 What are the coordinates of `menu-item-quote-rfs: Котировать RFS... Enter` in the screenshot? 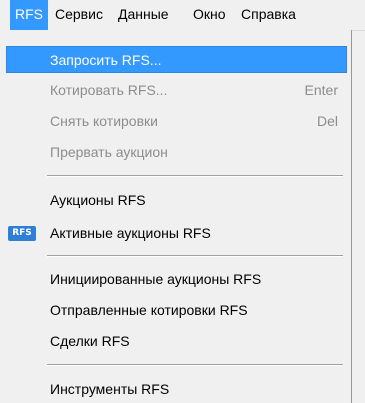 It's located at (175, 90).